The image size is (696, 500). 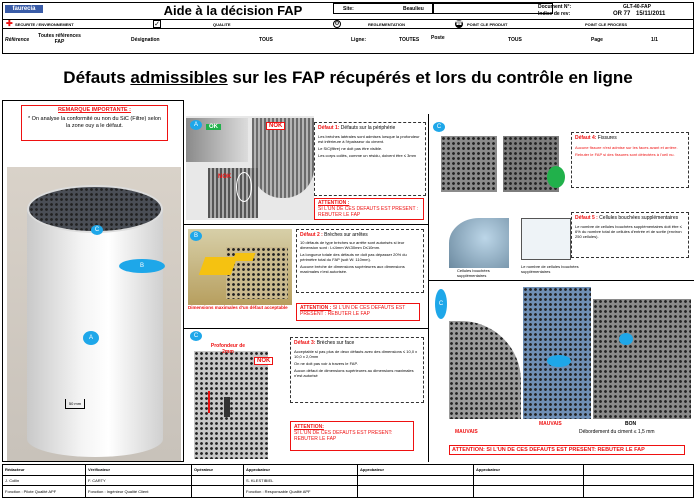 What do you see at coordinates (386, 24) in the screenshot?
I see `regulation-label: REGLEMENTATION` at bounding box center [386, 24].